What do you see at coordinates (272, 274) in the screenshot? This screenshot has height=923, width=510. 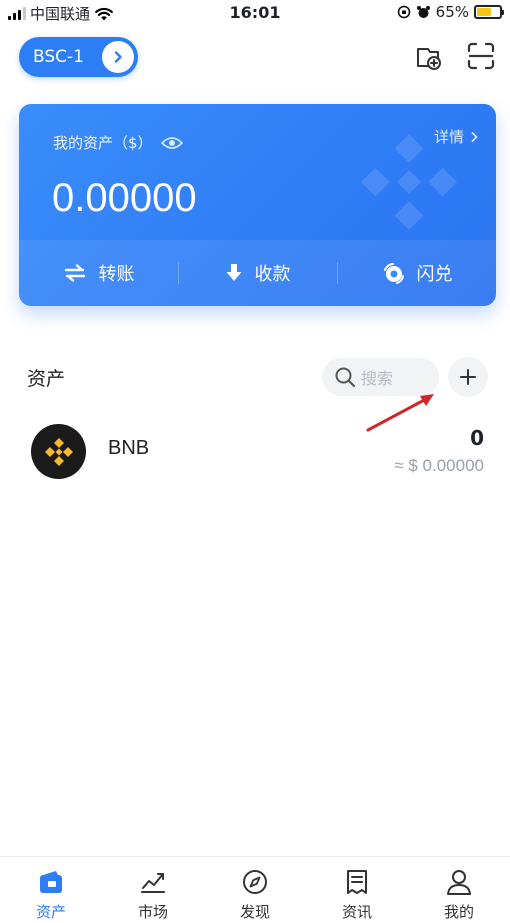 I see `receive-label: 收款` at bounding box center [272, 274].